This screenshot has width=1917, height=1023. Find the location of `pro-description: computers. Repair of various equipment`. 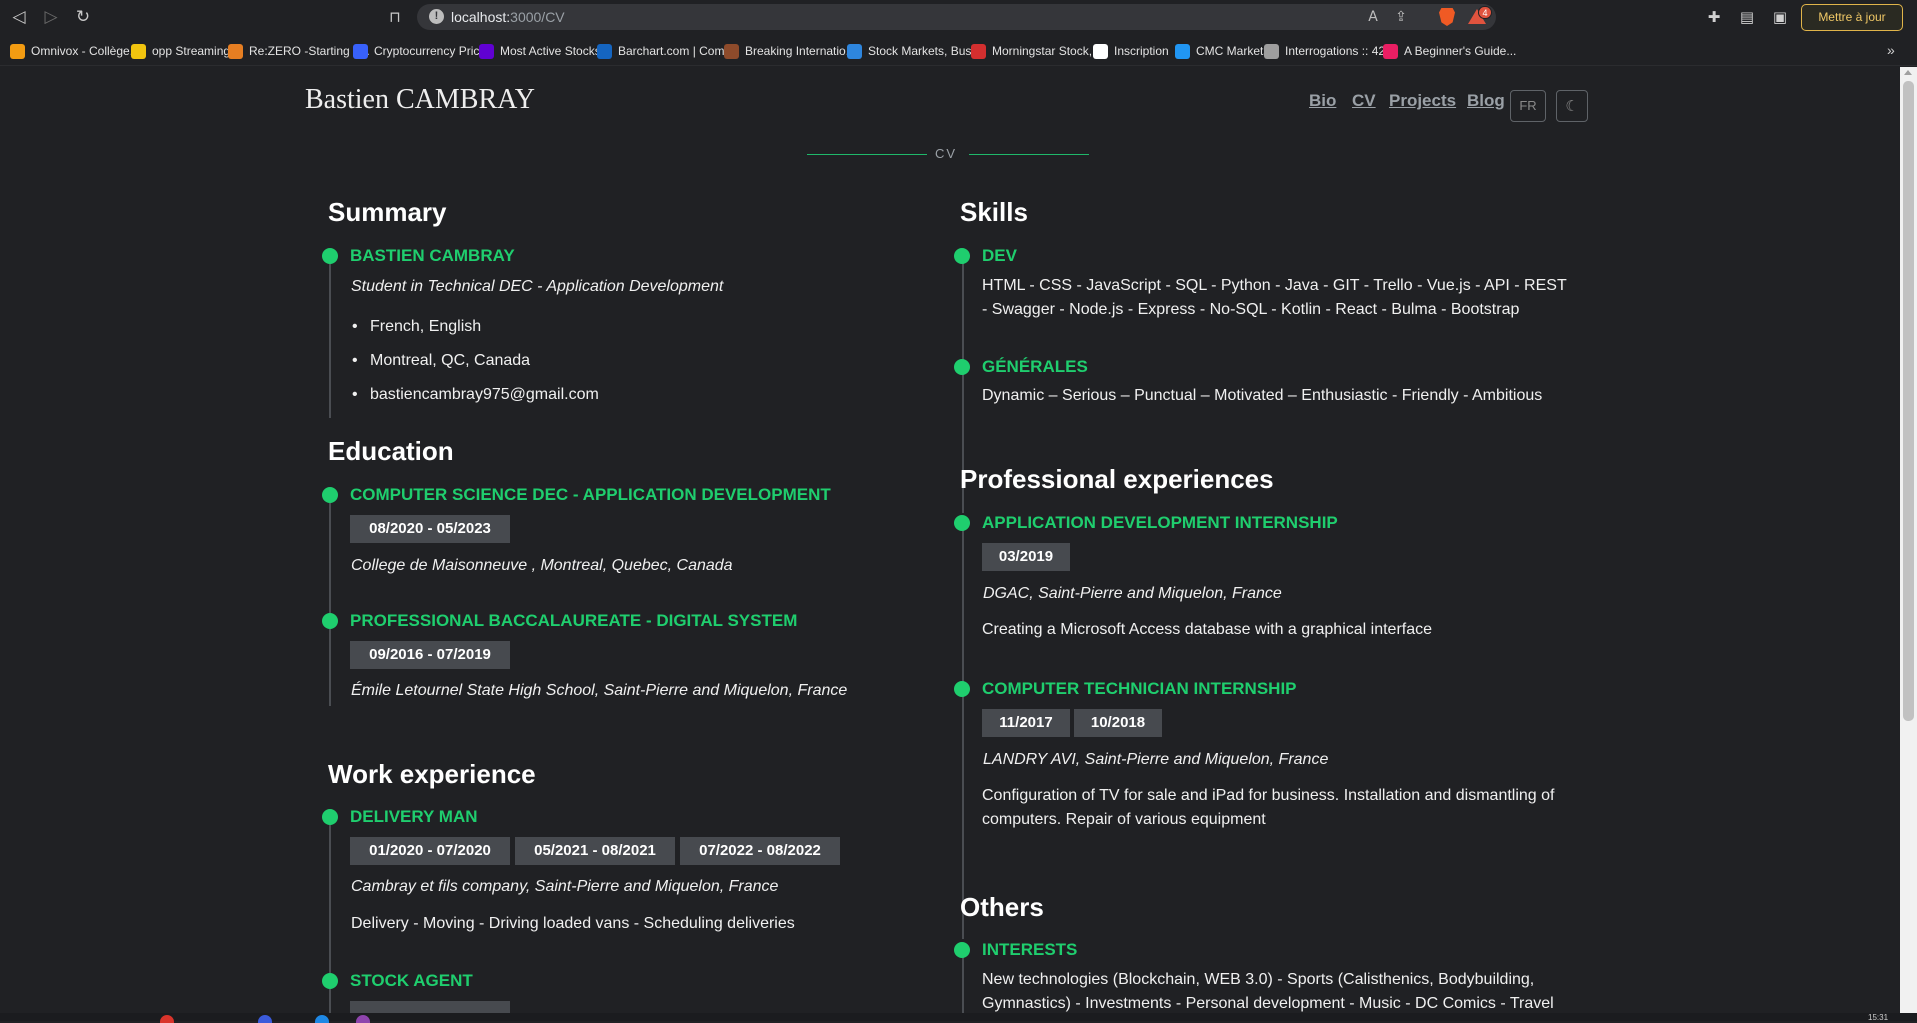

pro-description: computers. Repair of various equipment is located at coordinates (1124, 819).